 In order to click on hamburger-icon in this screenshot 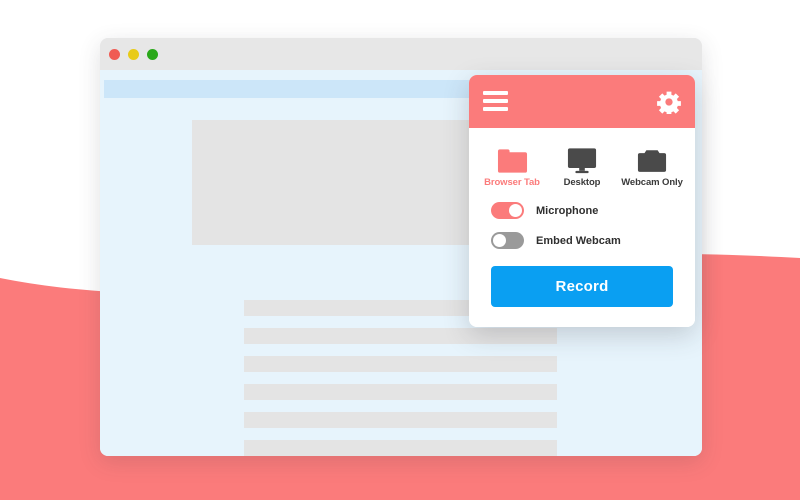, I will do `click(495, 101)`.